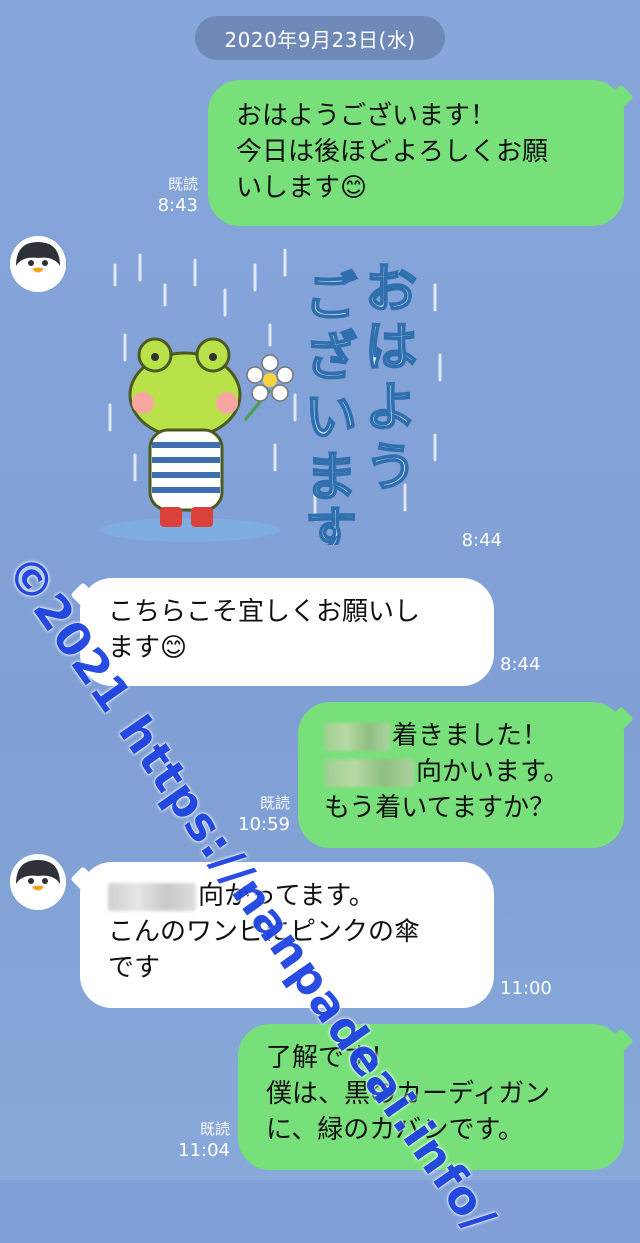  I want to click on message-meta: 既読 11:04, so click(199, 1140).